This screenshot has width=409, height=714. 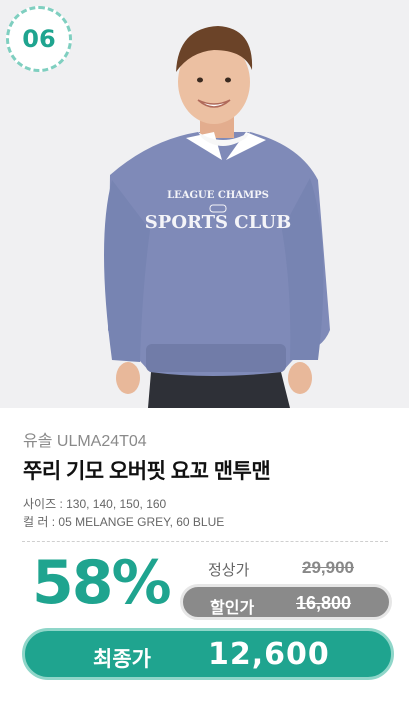 What do you see at coordinates (229, 570) in the screenshot?
I see `regular-price-label: 정상가` at bounding box center [229, 570].